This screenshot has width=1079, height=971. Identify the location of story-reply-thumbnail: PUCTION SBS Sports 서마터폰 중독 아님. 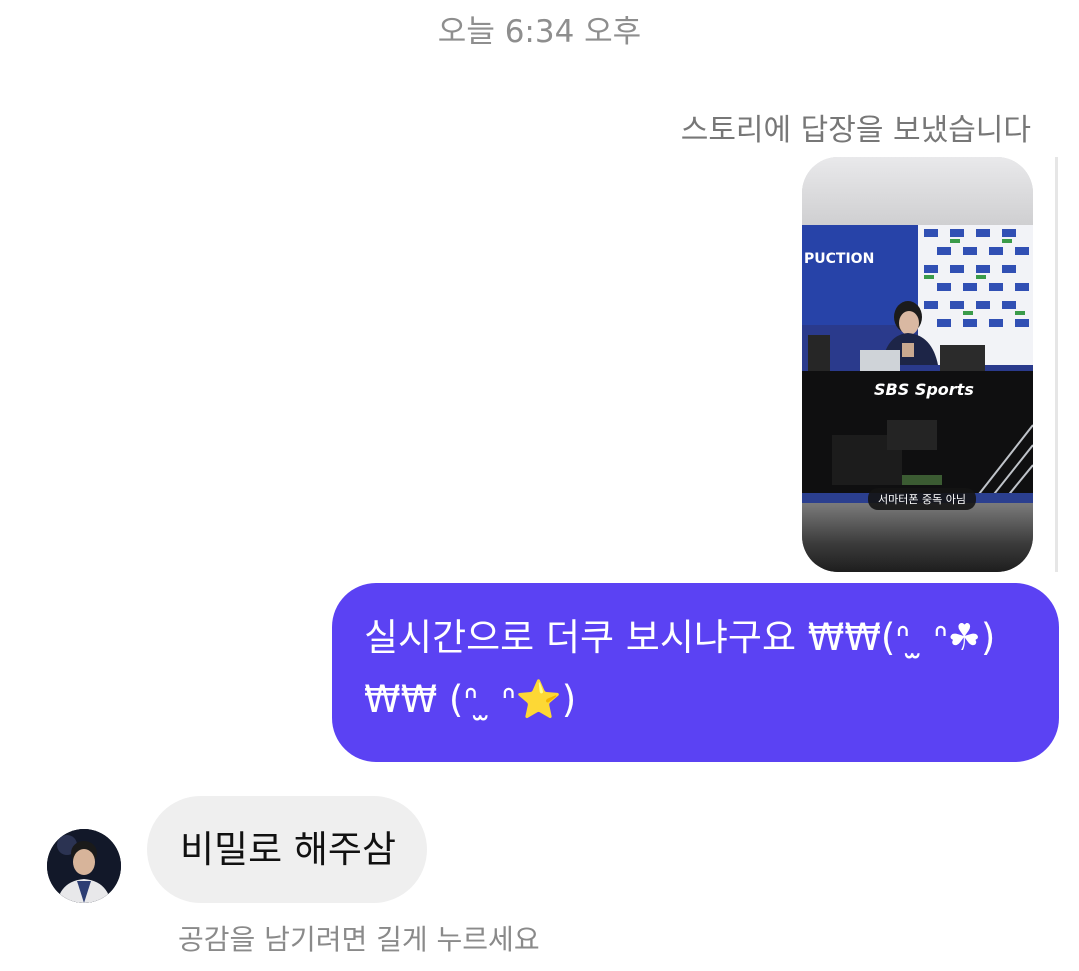
(917, 364).